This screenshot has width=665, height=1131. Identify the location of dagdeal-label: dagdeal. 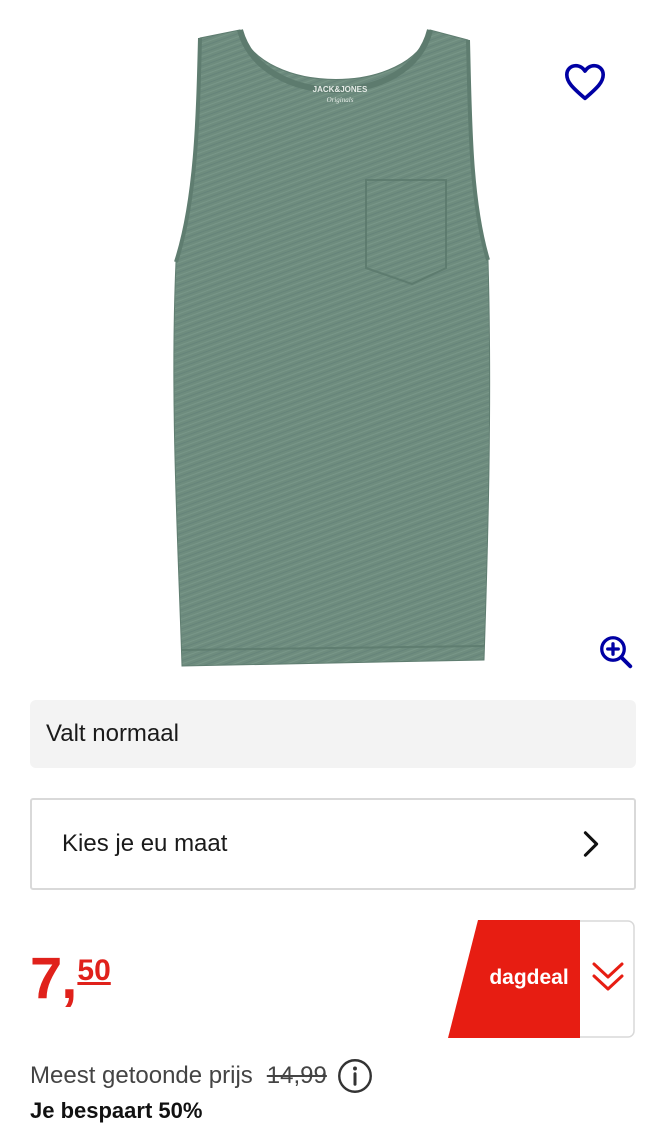
(529, 977).